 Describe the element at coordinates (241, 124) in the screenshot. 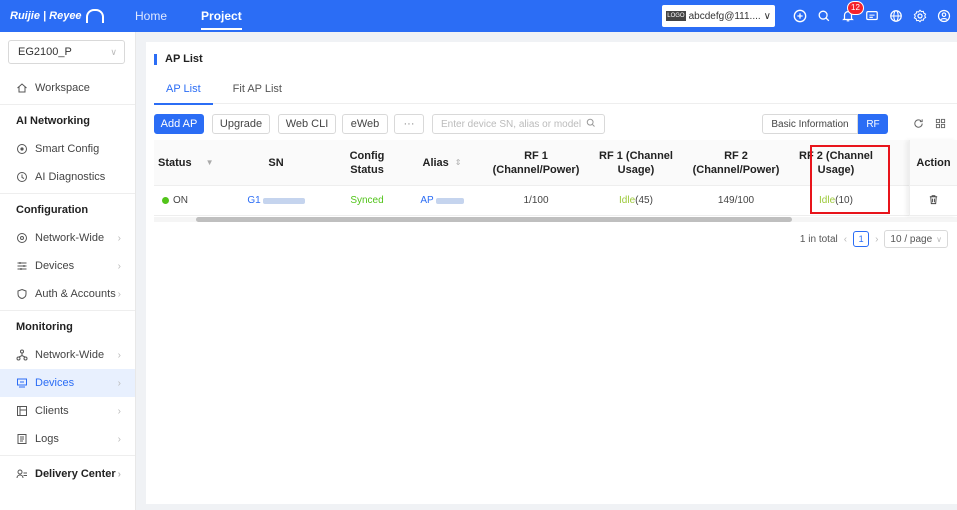

I see `upgrade-button: Upgrade` at that location.